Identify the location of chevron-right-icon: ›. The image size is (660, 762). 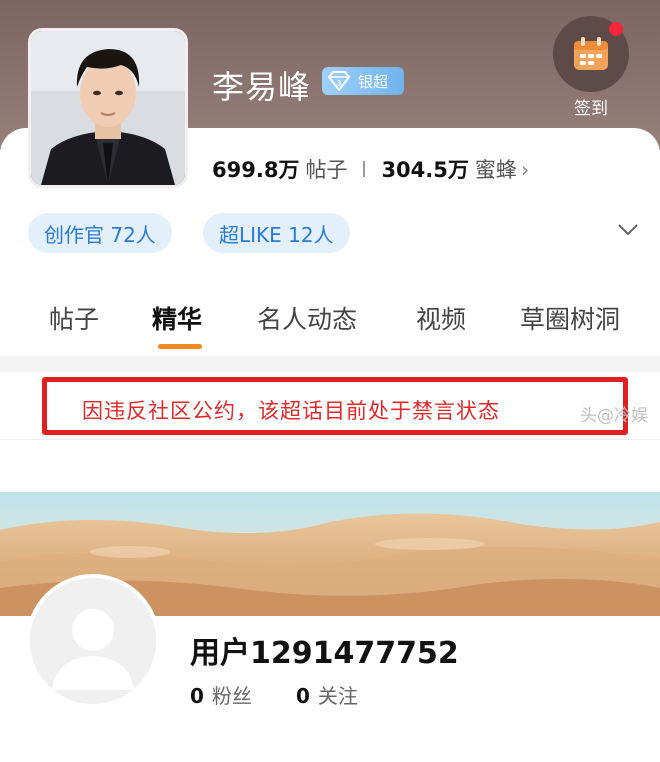
(525, 170).